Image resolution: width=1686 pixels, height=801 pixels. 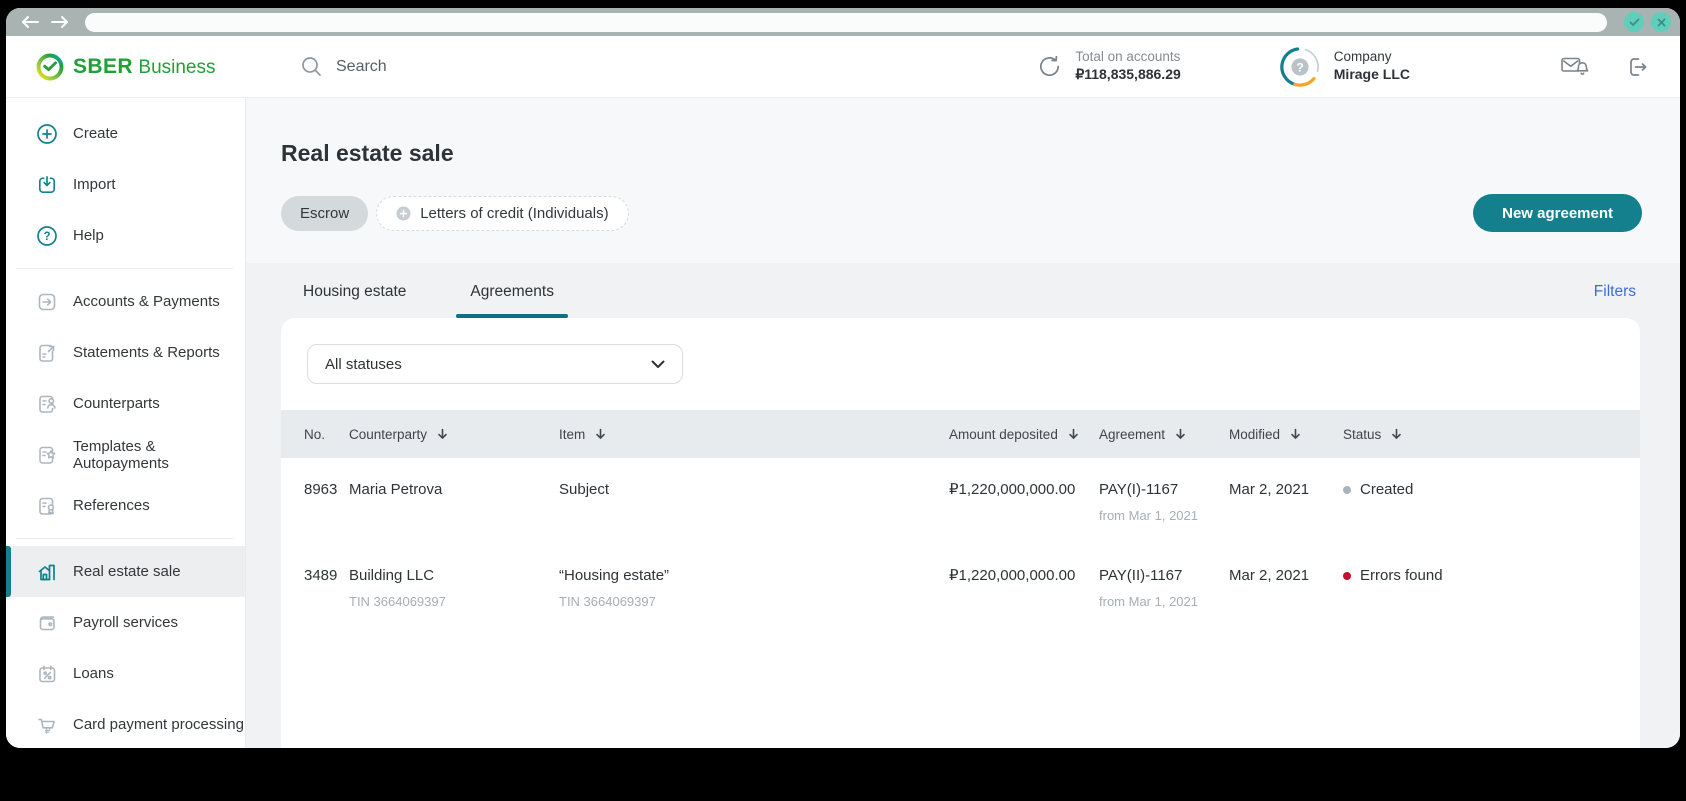 What do you see at coordinates (397, 601) in the screenshot?
I see `counterparty-tin: TIN 3664069397` at bounding box center [397, 601].